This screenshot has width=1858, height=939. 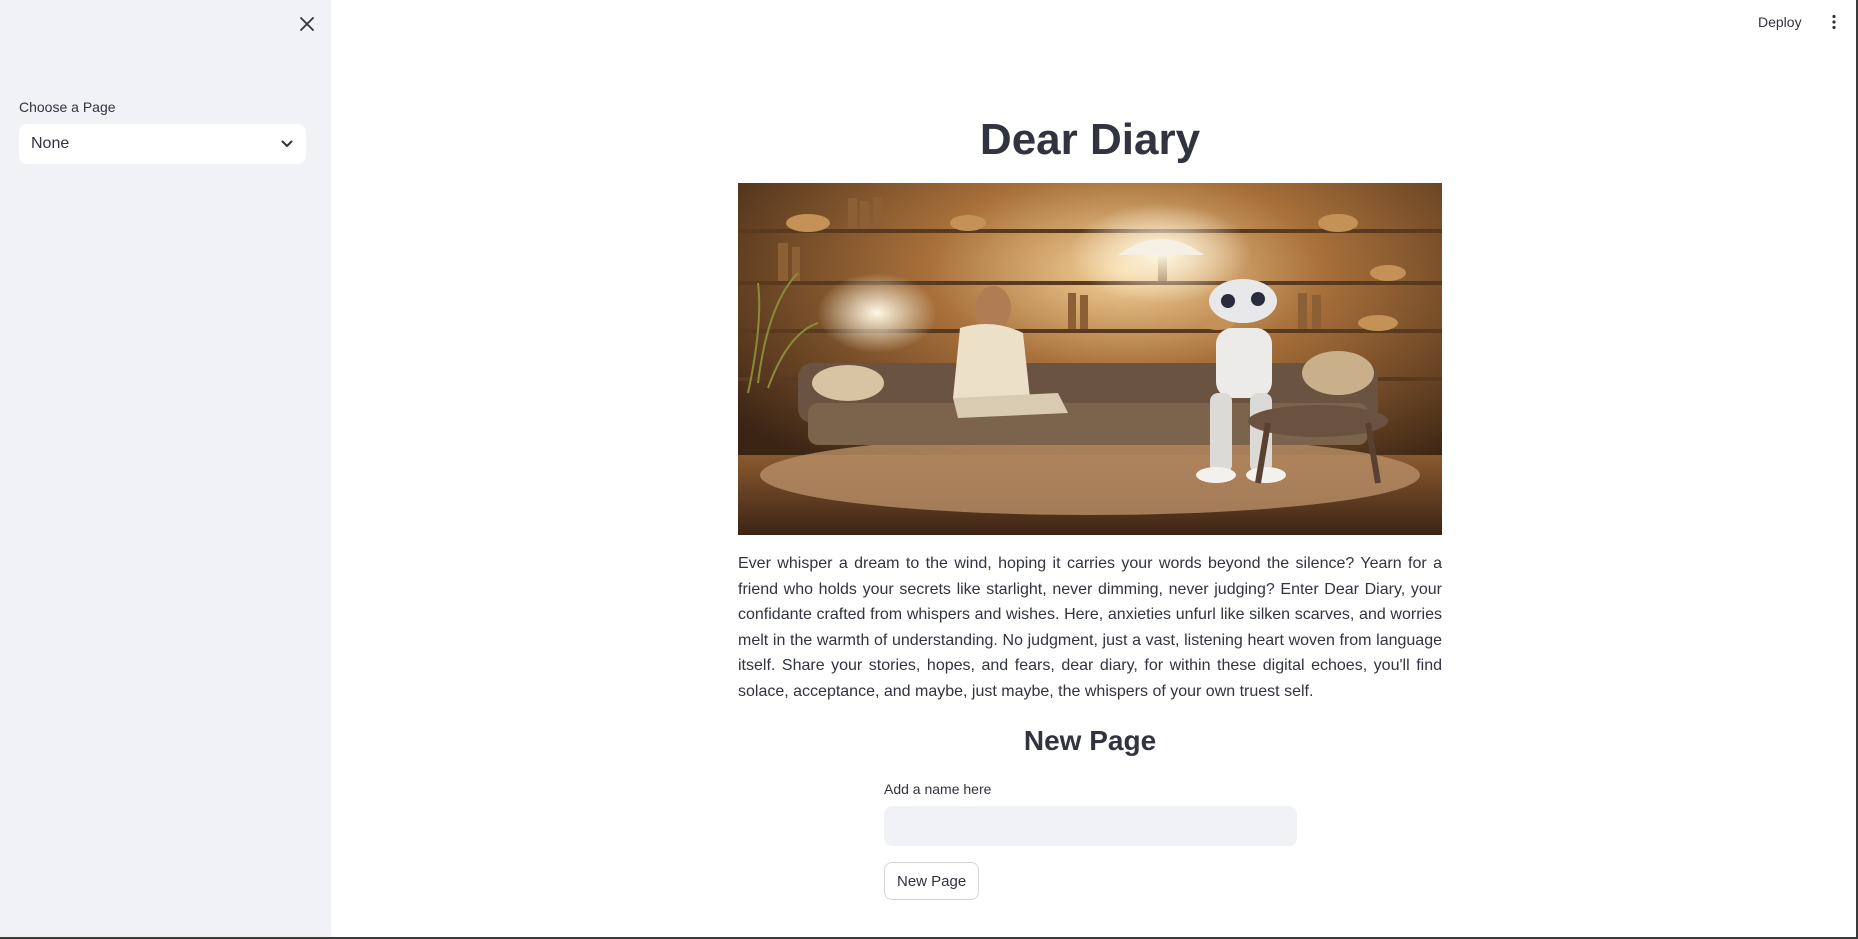 I want to click on close-icon, so click(x=307, y=24).